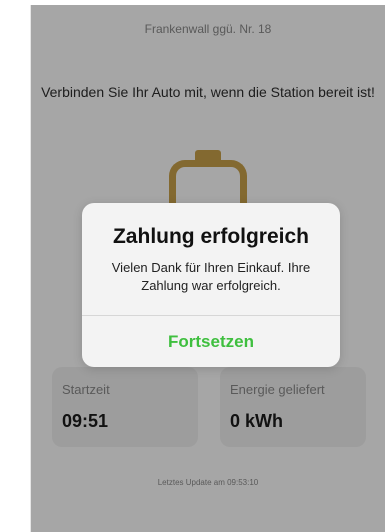 The width and height of the screenshot is (385, 532). I want to click on dialog-title: Zahlung erfolgreich, so click(210, 236).